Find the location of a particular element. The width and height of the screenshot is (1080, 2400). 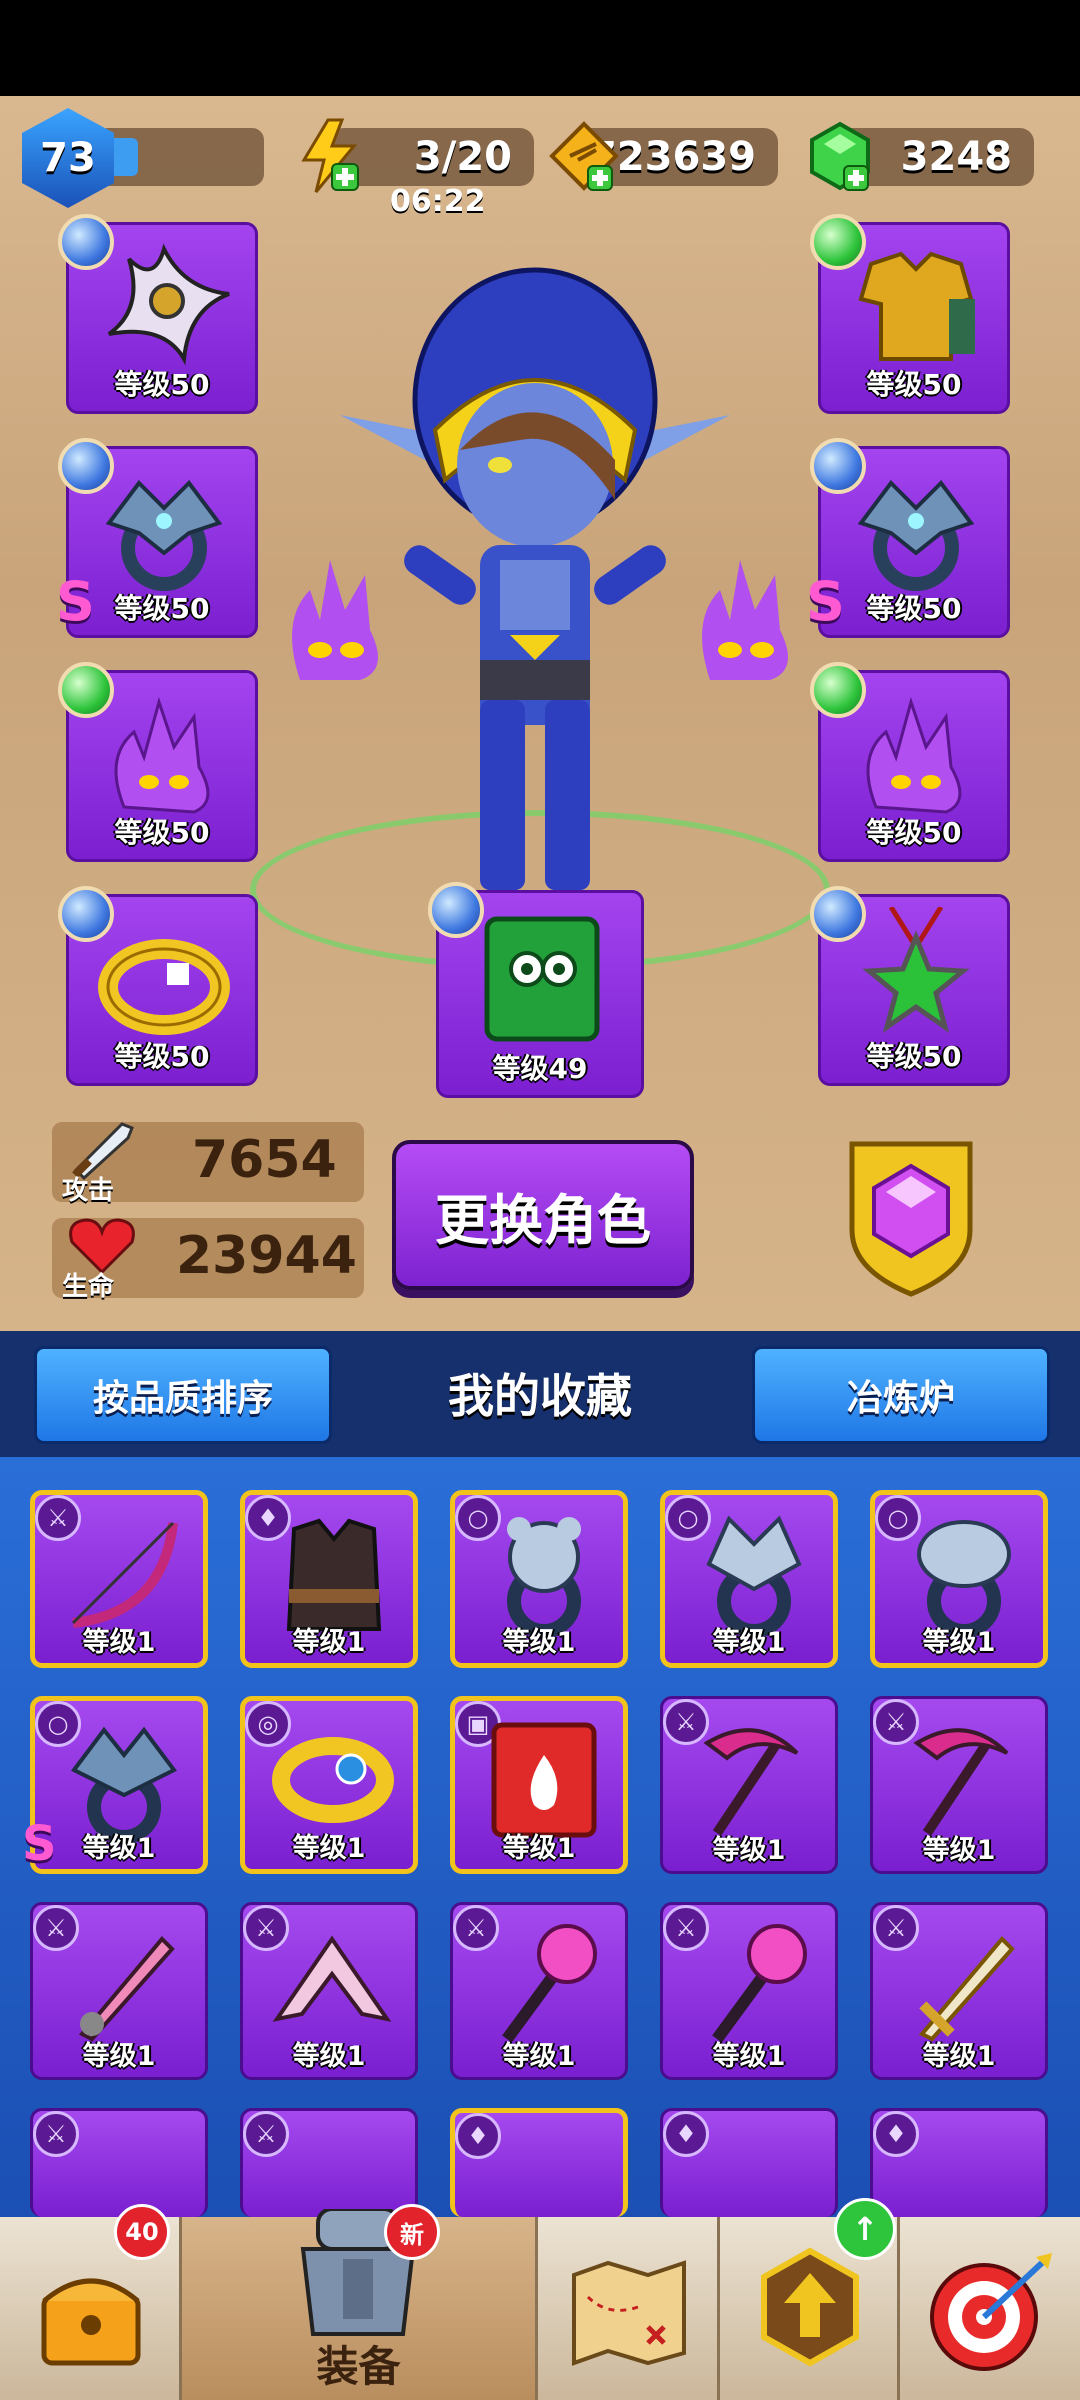

item-bear-ring: ○ 等级1 is located at coordinates (539, 1579).